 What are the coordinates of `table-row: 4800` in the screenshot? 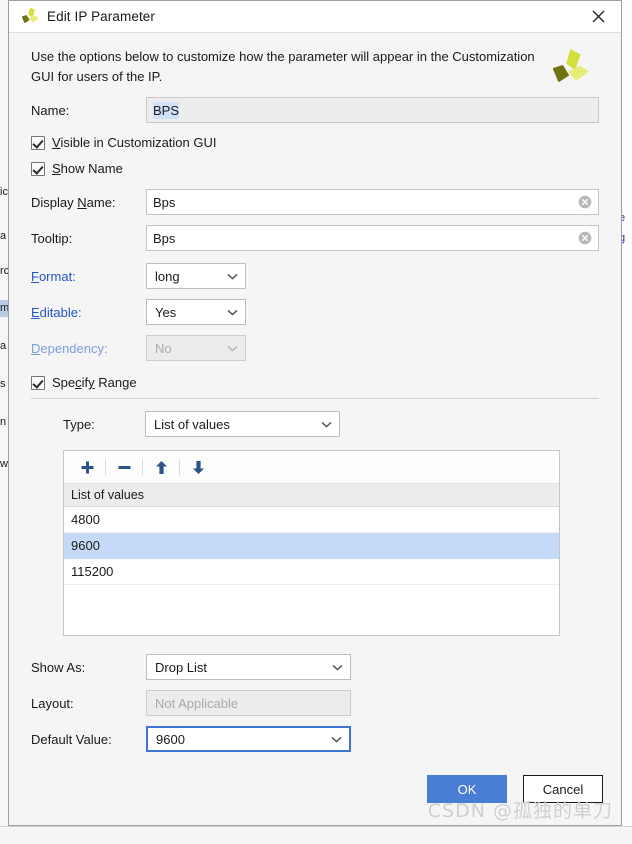 It's located at (311, 520).